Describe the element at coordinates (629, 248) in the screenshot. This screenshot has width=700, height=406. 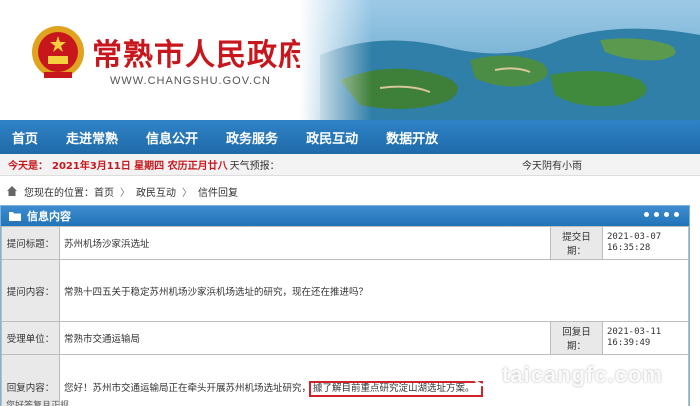
I see `submit-time: 16:35:28` at that location.